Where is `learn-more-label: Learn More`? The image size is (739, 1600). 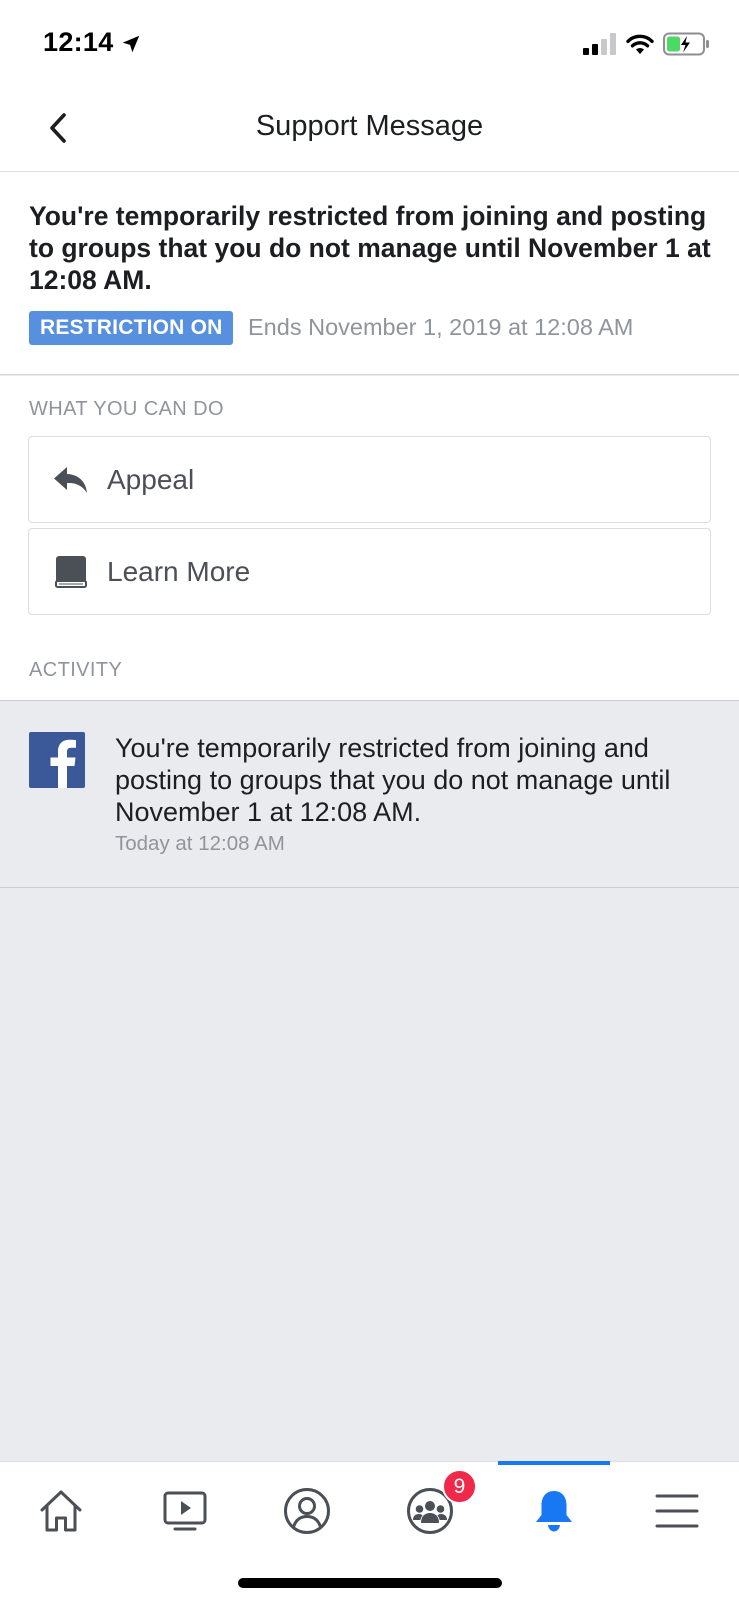 learn-more-label: Learn More is located at coordinates (179, 571).